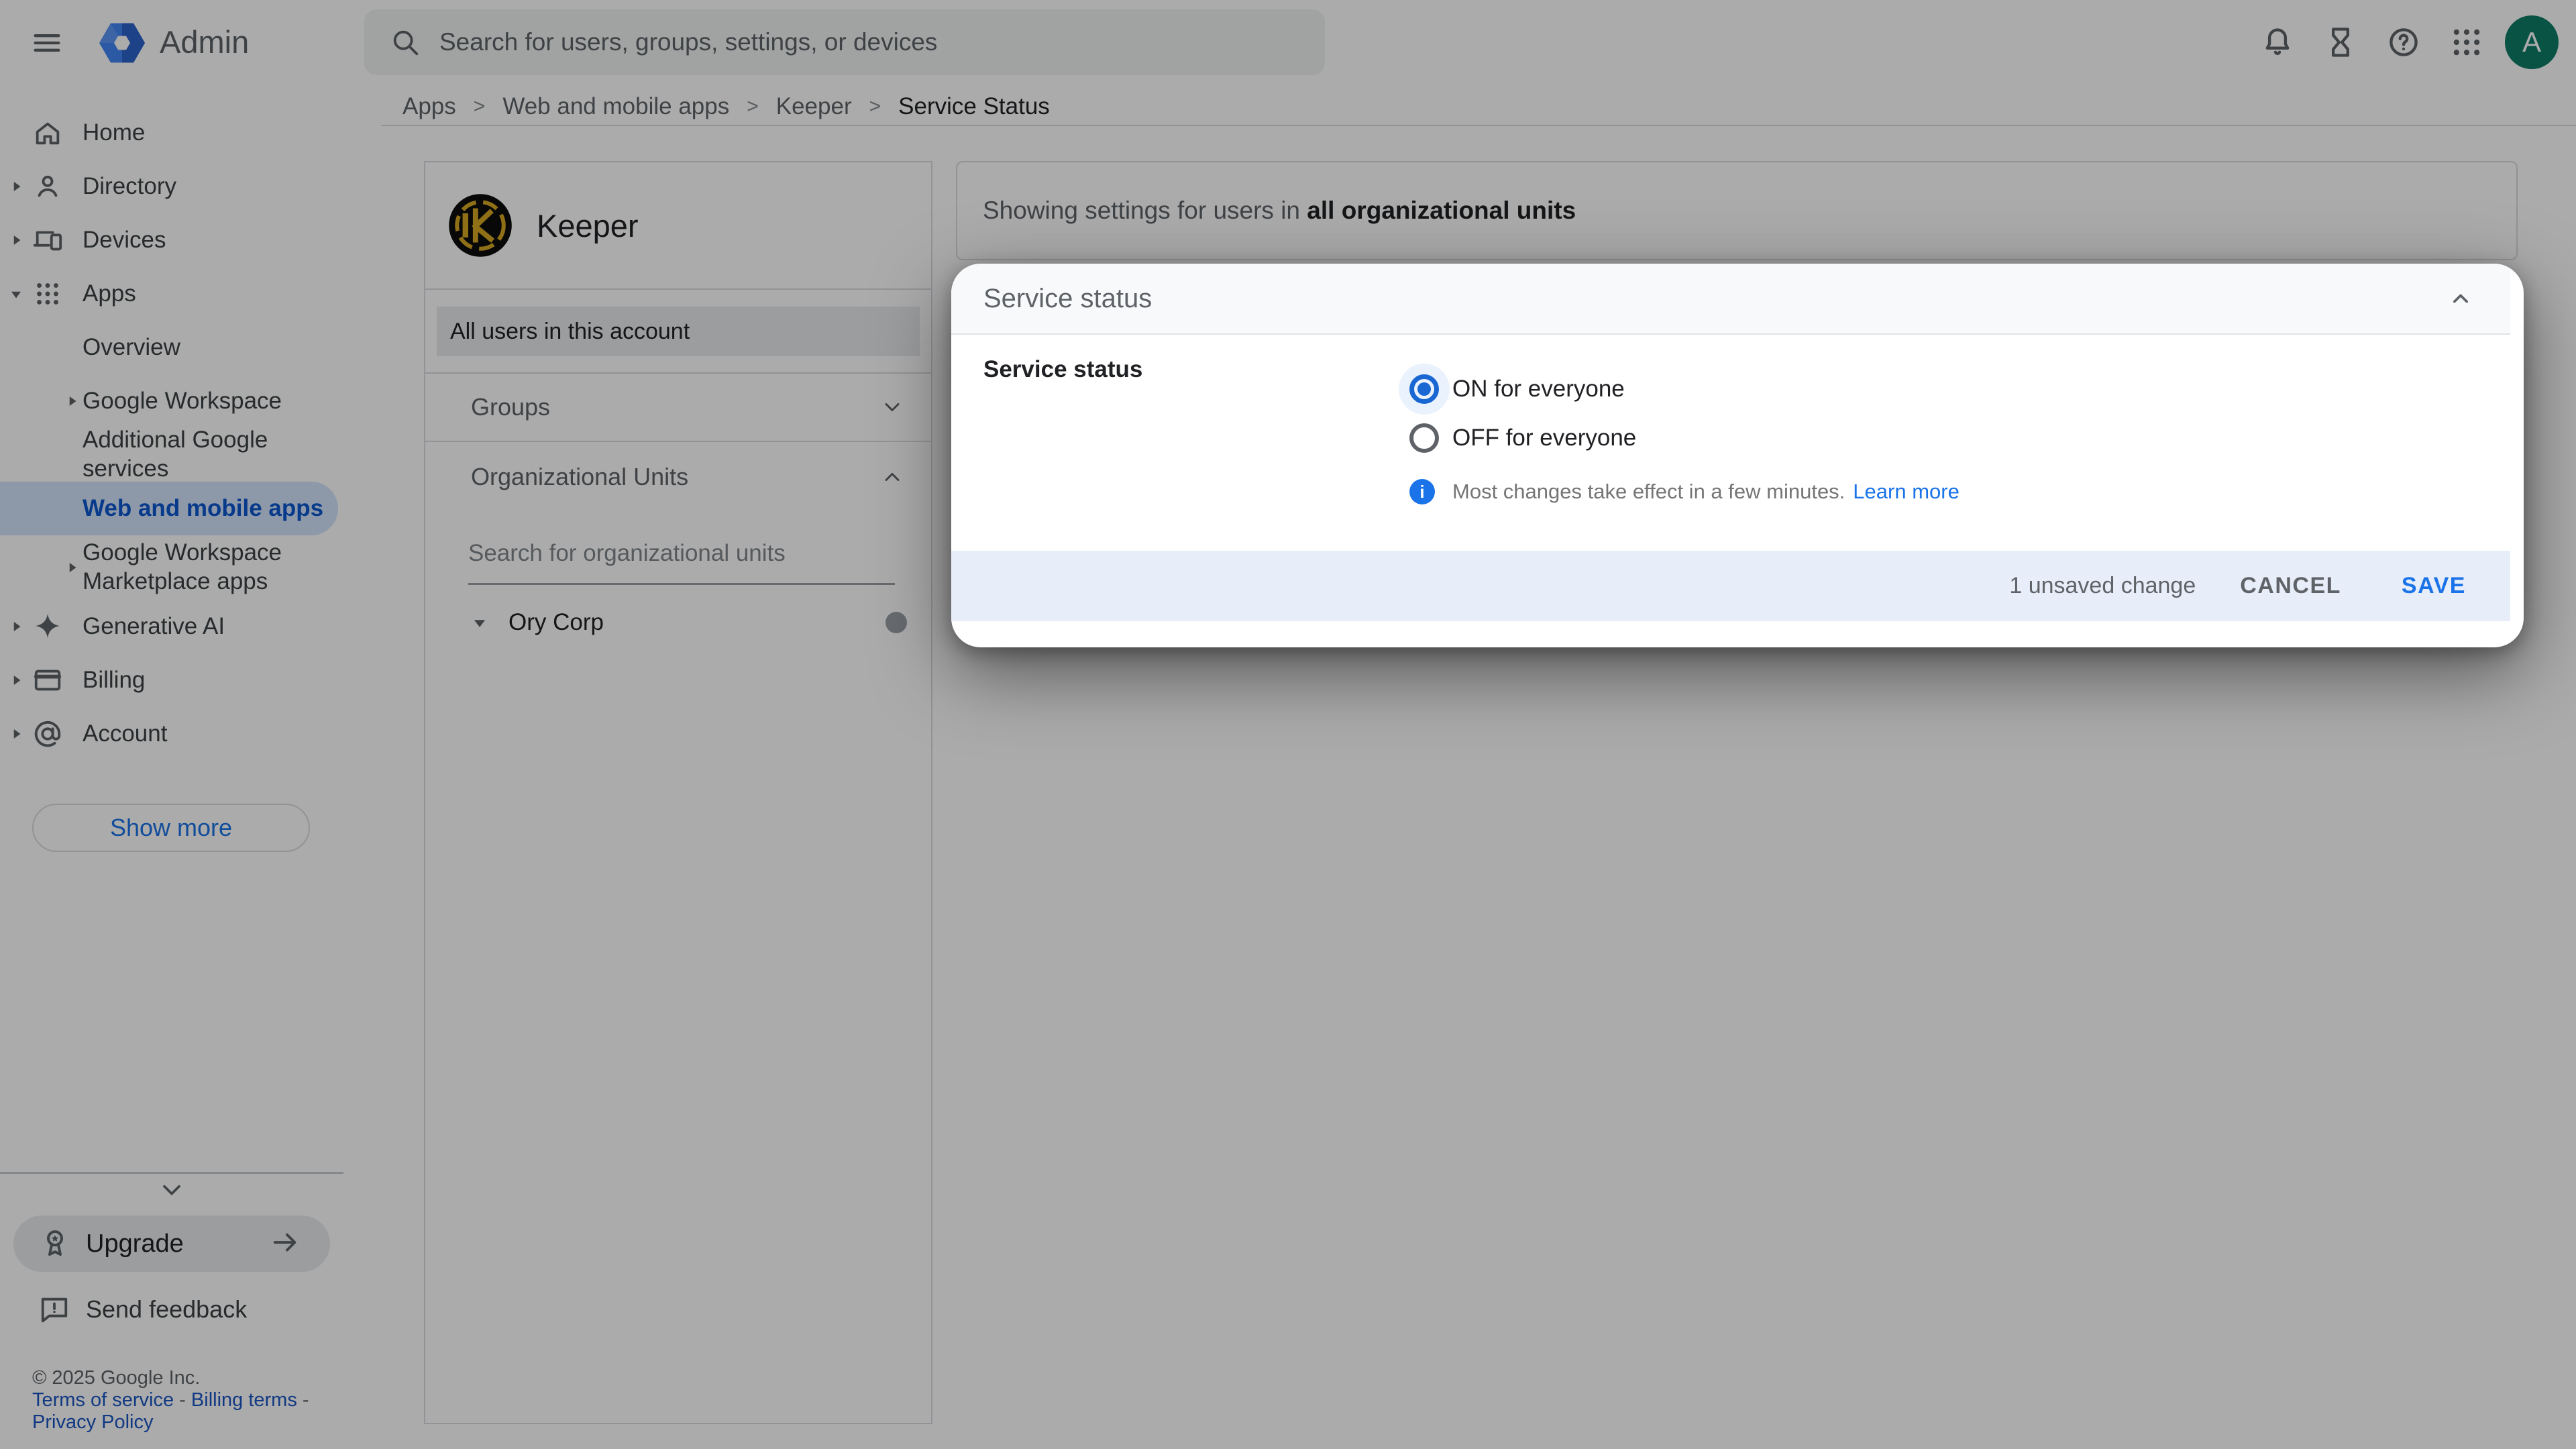 The height and width of the screenshot is (1449, 2576). Describe the element at coordinates (2102, 585) in the screenshot. I see `unsaved-changes-text: 1 unsaved change` at that location.